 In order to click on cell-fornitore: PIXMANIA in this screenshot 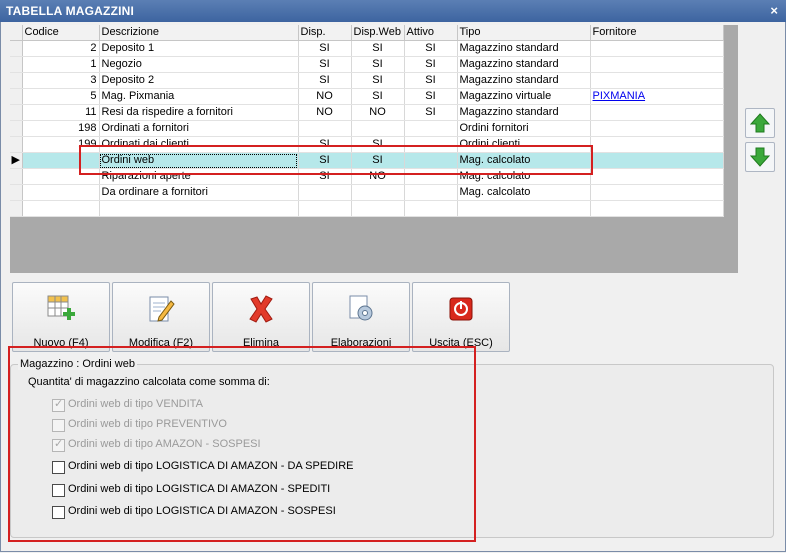, I will do `click(657, 96)`.